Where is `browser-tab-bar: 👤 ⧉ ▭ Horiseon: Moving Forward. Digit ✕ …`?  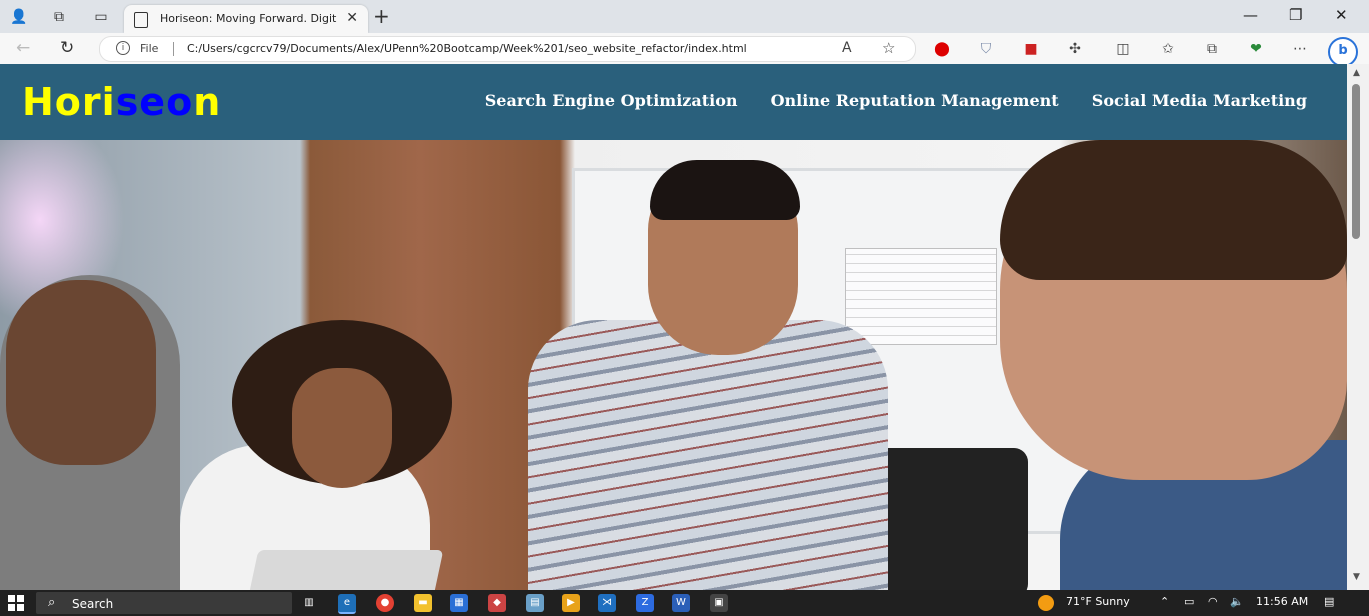 browser-tab-bar: 👤 ⧉ ▭ Horiseon: Moving Forward. Digit ✕ … is located at coordinates (684, 16).